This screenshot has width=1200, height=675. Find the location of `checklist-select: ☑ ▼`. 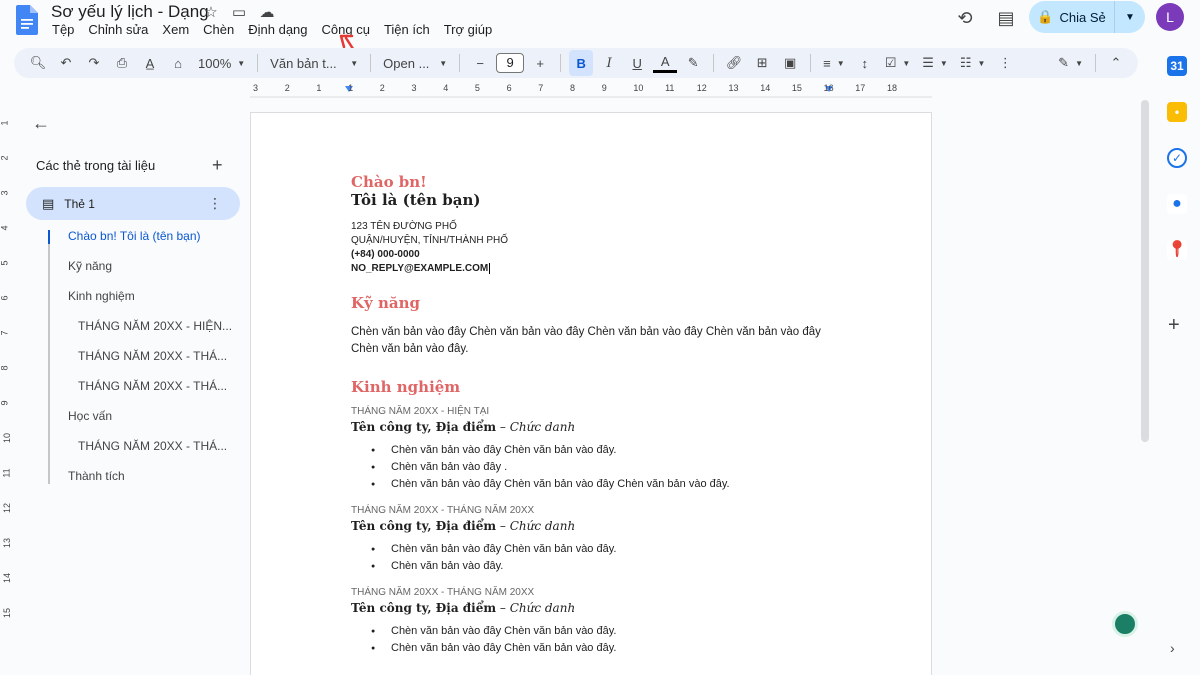

checklist-select: ☑ ▼ is located at coordinates (898, 63).